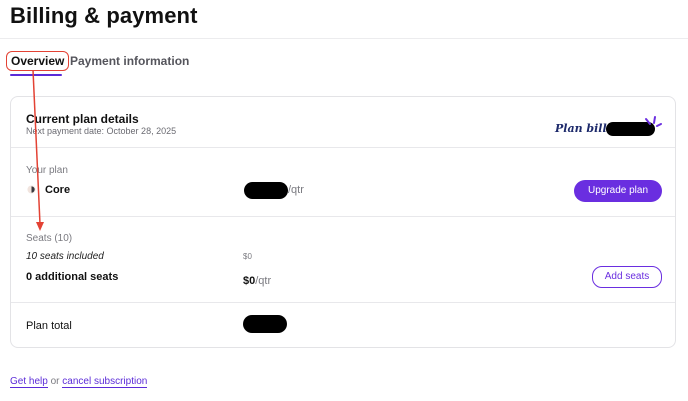 Image resolution: width=688 pixels, height=401 pixels. I want to click on tab-overview: Overview, so click(38, 61).